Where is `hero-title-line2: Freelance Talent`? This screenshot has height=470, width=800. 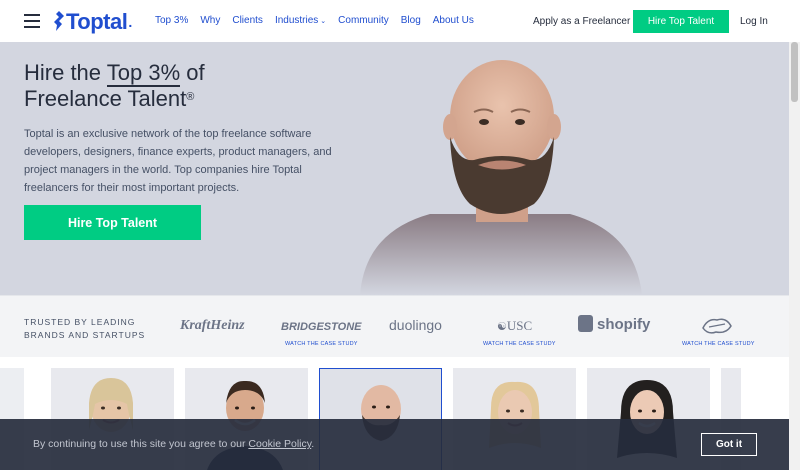
hero-title-line2: Freelance Talent is located at coordinates (105, 98).